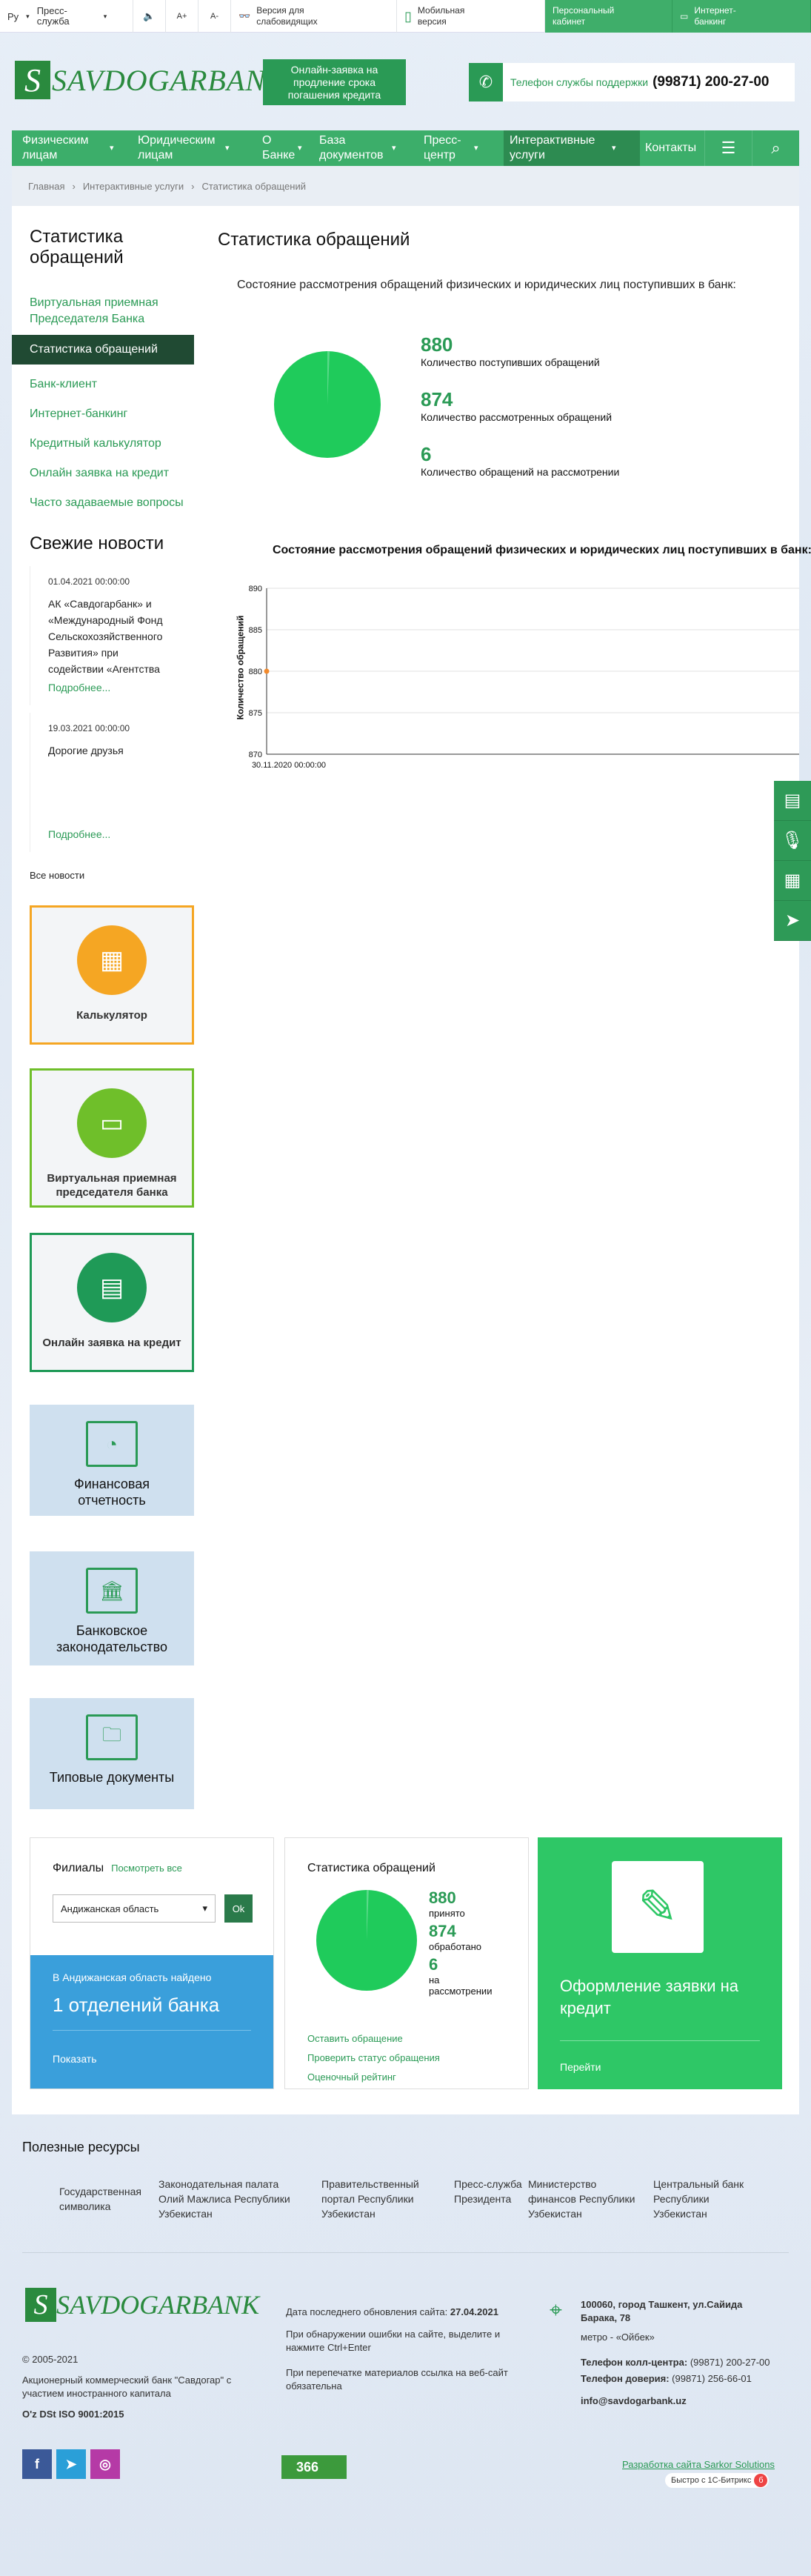 Image resolution: width=811 pixels, height=2576 pixels. Describe the element at coordinates (711, 82) in the screenshot. I see `support-phone: (99871) 200-27-00` at that location.